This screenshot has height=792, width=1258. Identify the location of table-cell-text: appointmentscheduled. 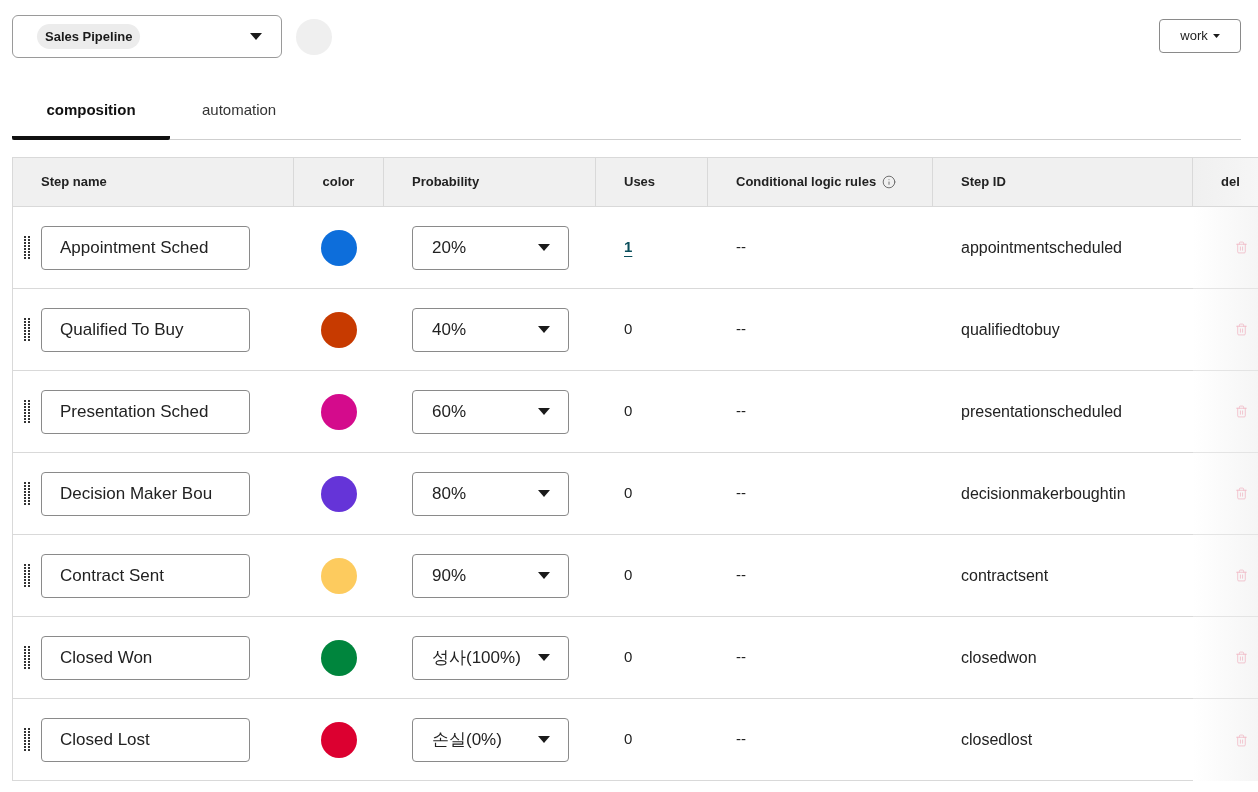
(1041, 247).